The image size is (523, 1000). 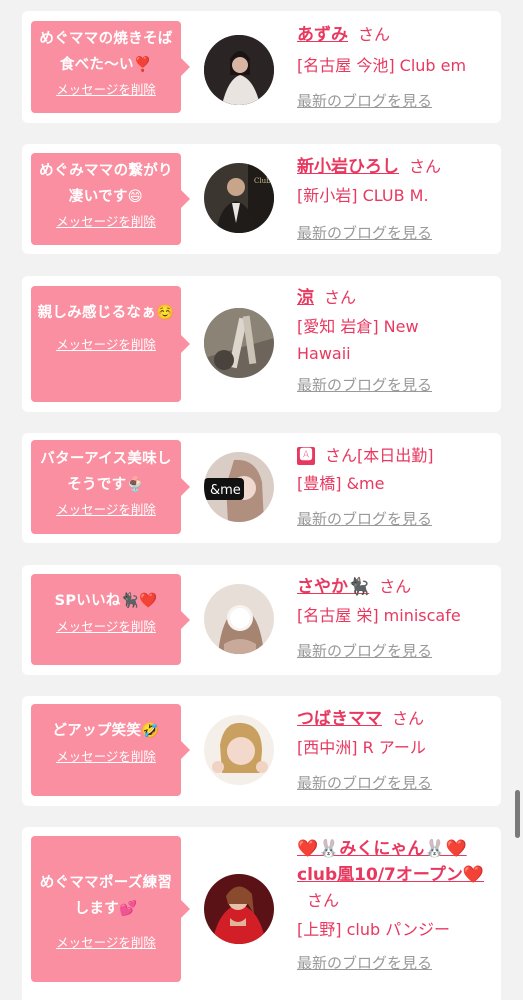 I want to click on store-label: [豊橋] &me, so click(x=341, y=483).